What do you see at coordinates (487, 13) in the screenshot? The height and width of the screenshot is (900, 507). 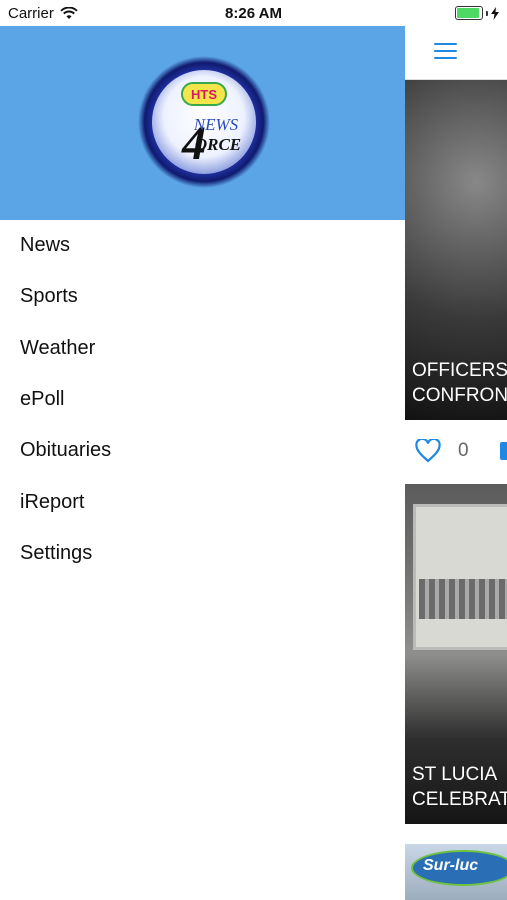 I see `battery-tip` at bounding box center [487, 13].